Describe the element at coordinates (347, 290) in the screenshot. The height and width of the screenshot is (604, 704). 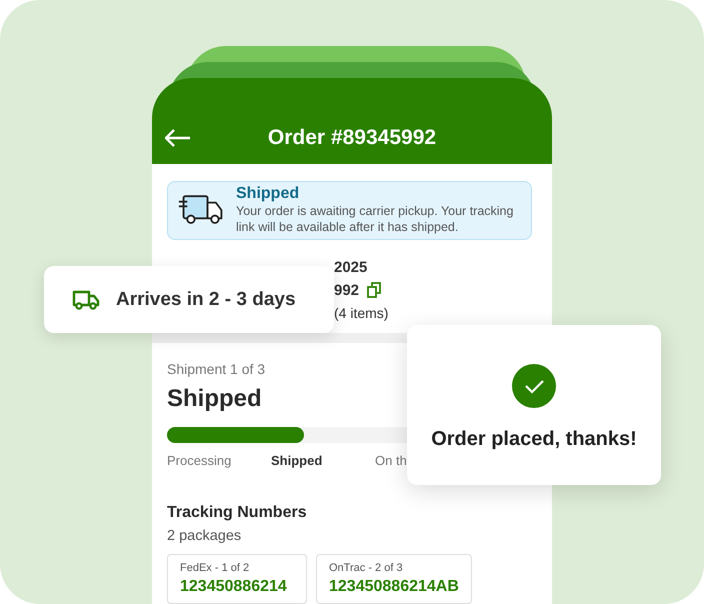
I see `order-detail: 992` at that location.